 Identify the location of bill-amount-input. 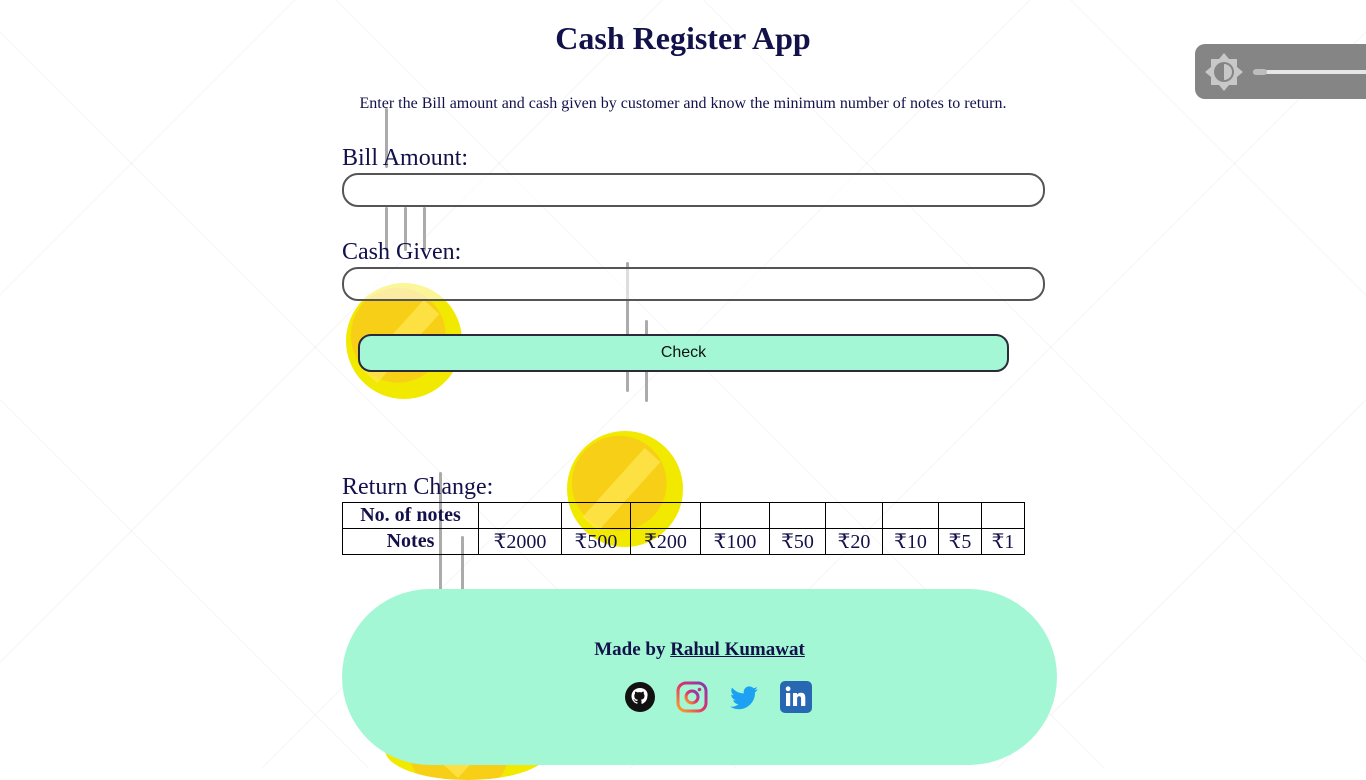
(693, 190).